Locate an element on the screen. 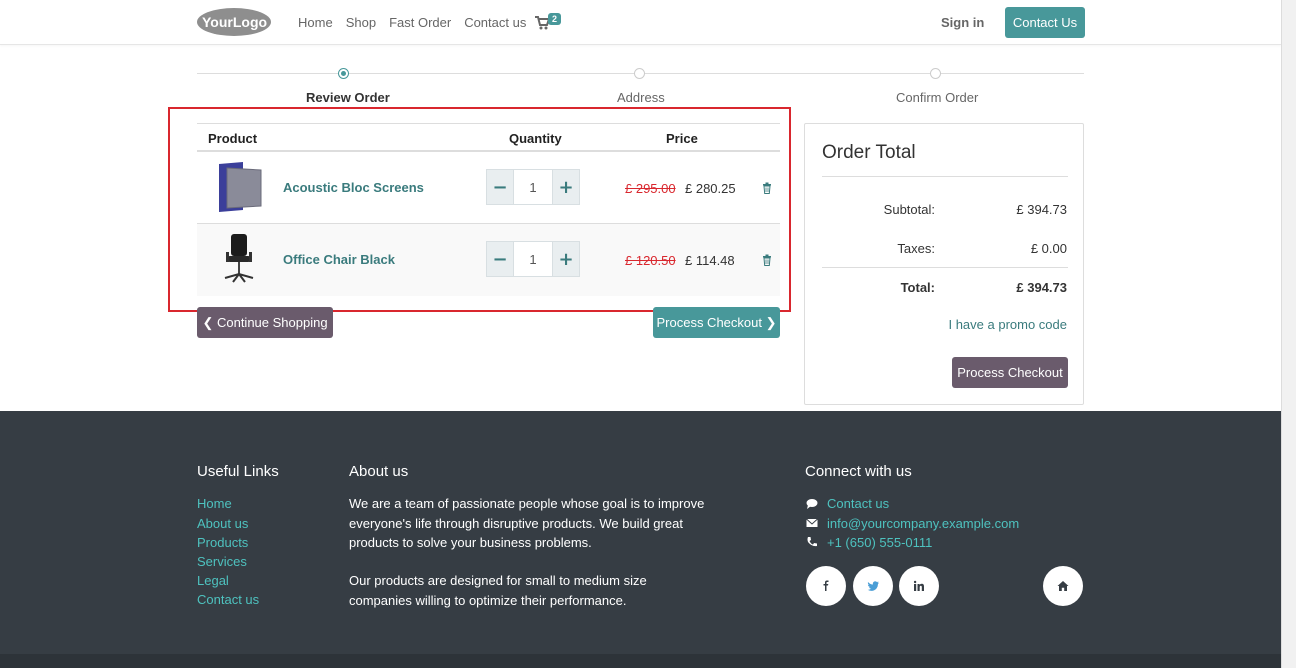 The image size is (1296, 668). home-icon is located at coordinates (1063, 586).